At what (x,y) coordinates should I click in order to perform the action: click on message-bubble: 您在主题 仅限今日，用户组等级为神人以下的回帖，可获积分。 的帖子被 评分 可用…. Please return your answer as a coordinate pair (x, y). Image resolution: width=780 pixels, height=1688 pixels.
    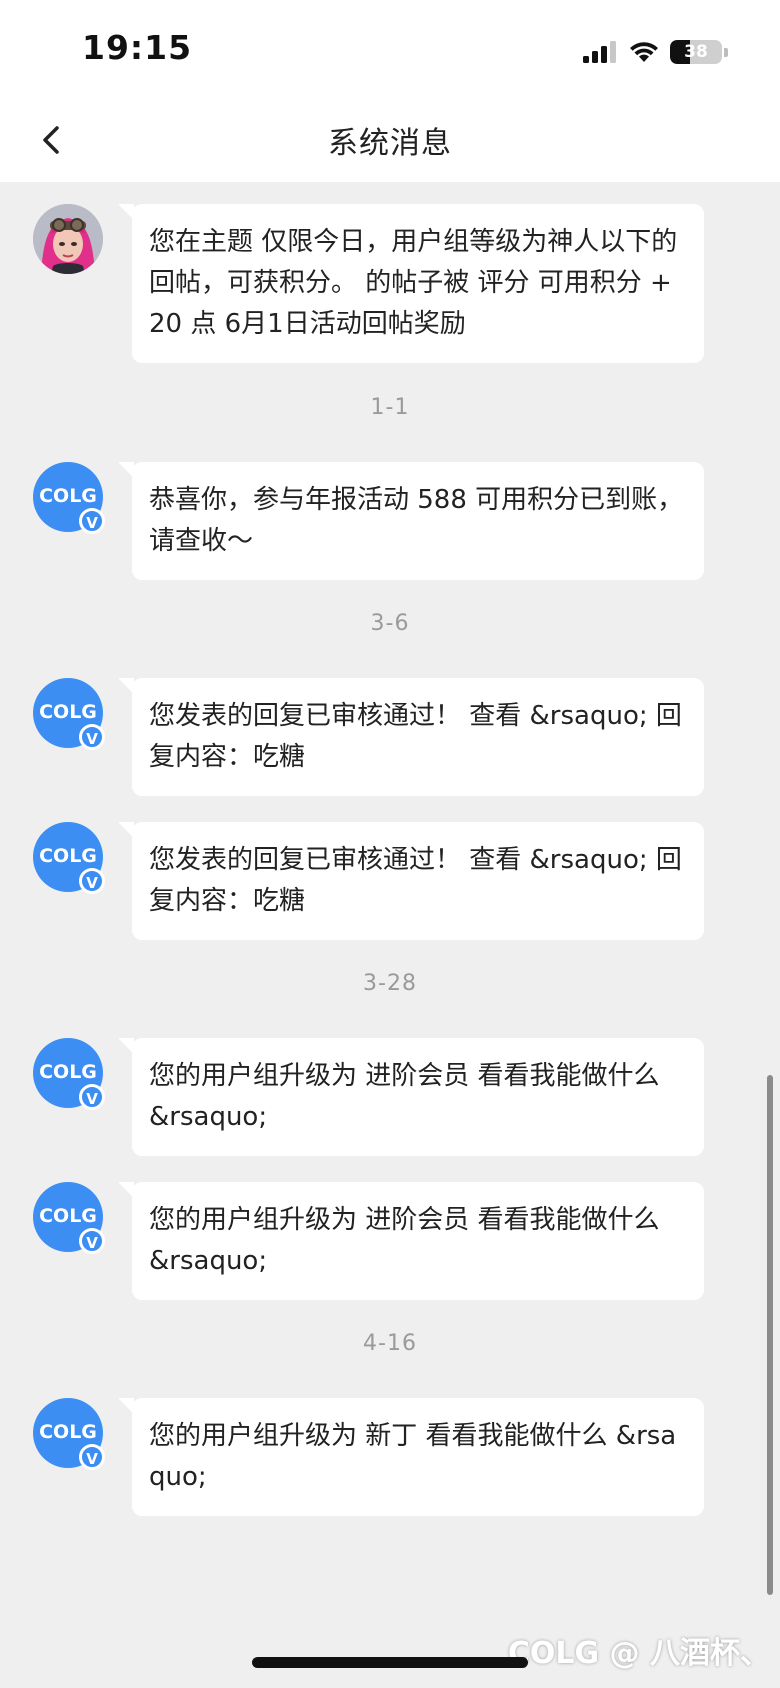
    Looking at the image, I should click on (411, 283).